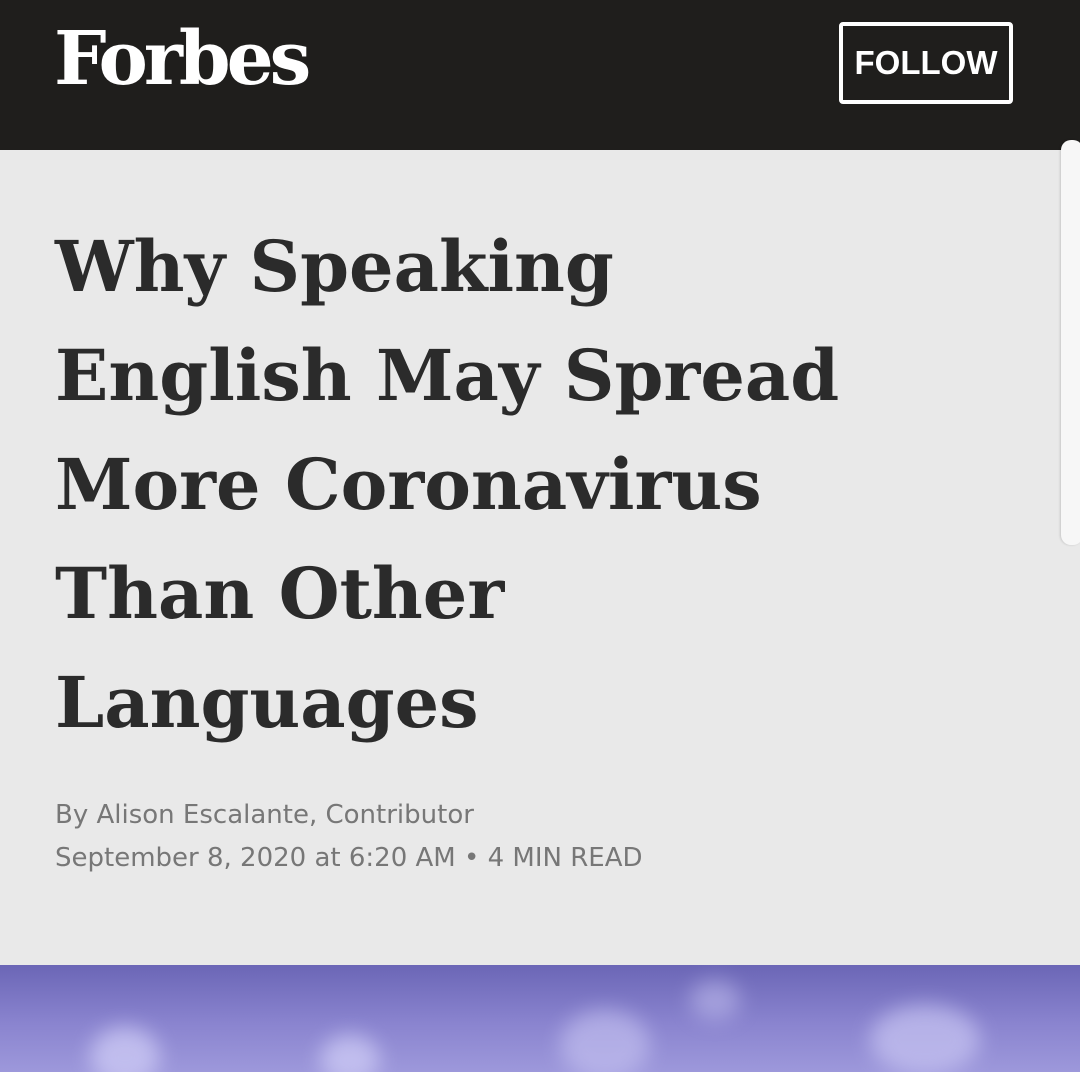 This screenshot has width=1080, height=1072. I want to click on hero-image, so click(540, 1018).